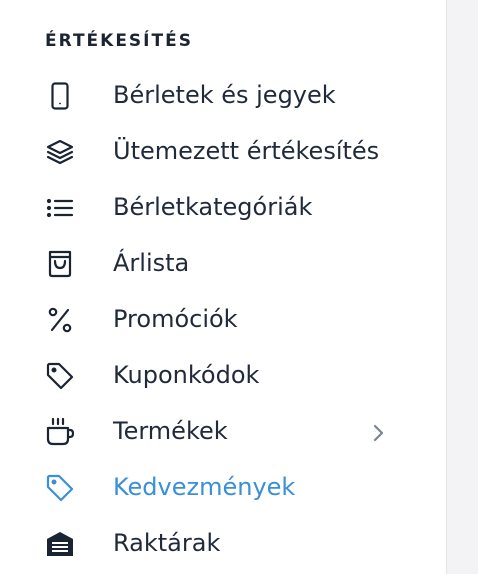 Image resolution: width=478 pixels, height=574 pixels. What do you see at coordinates (60, 96) in the screenshot?
I see `phone-icon` at bounding box center [60, 96].